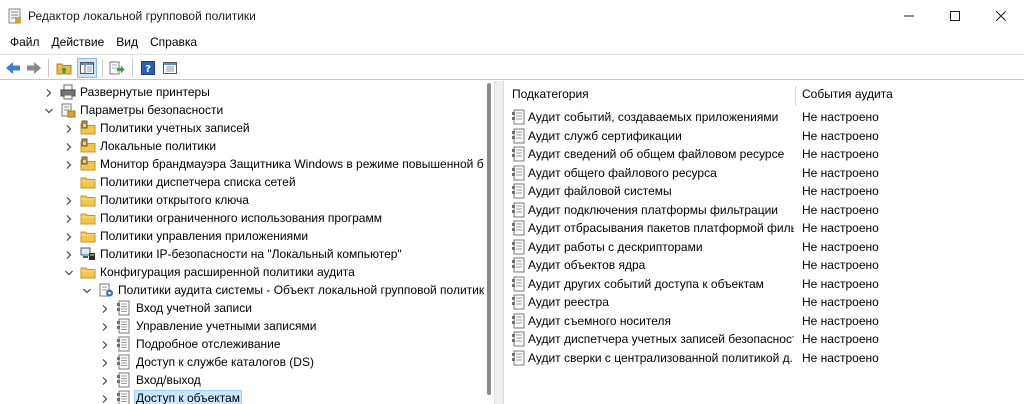  Describe the element at coordinates (615, 246) in the screenshot. I see `policy-name: Аудит работы с дескрипторами` at that location.